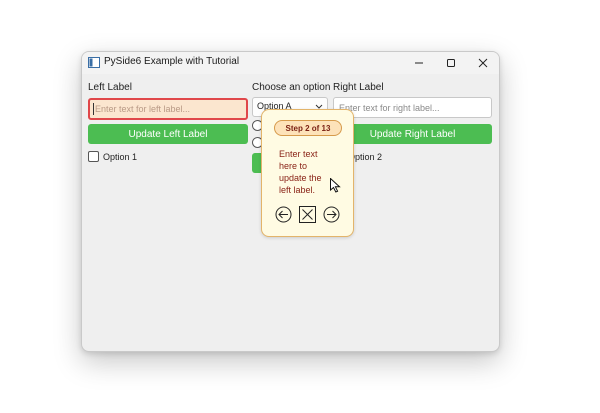 This screenshot has height=413, width=600. What do you see at coordinates (308, 128) in the screenshot?
I see `tutorial-step-badge: Step 2 of 13` at bounding box center [308, 128].